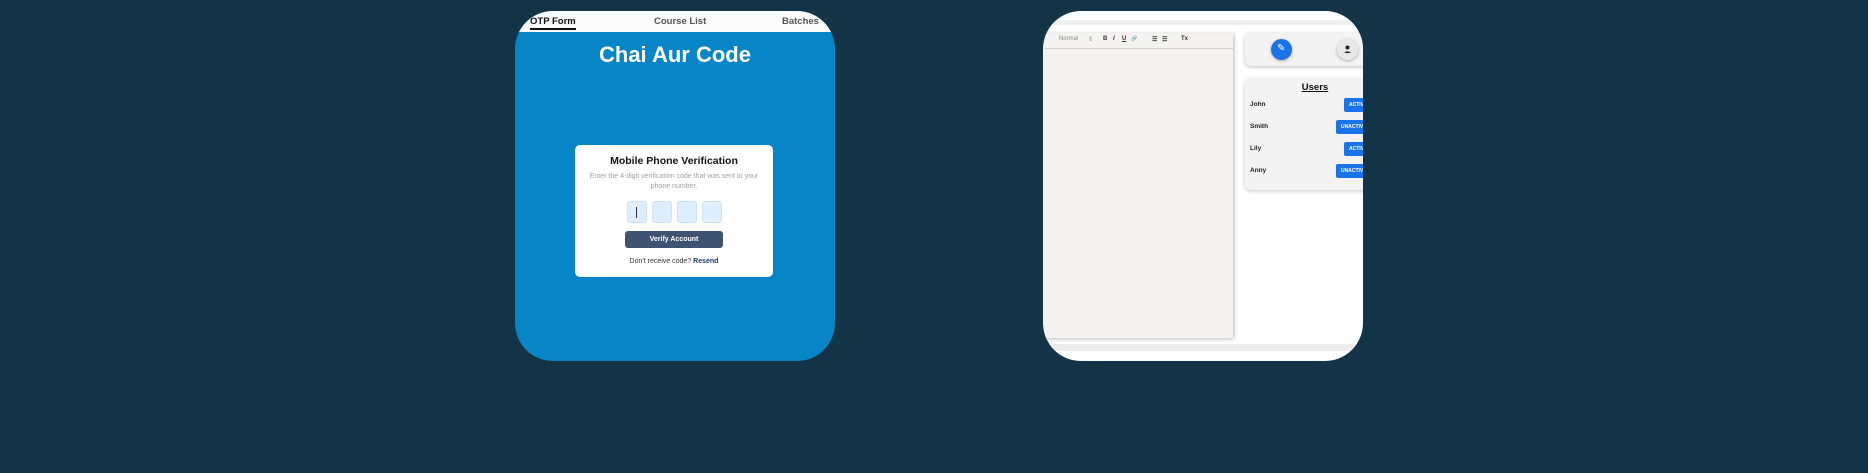 The image size is (1868, 473). I want to click on user-button, so click(1347, 49).